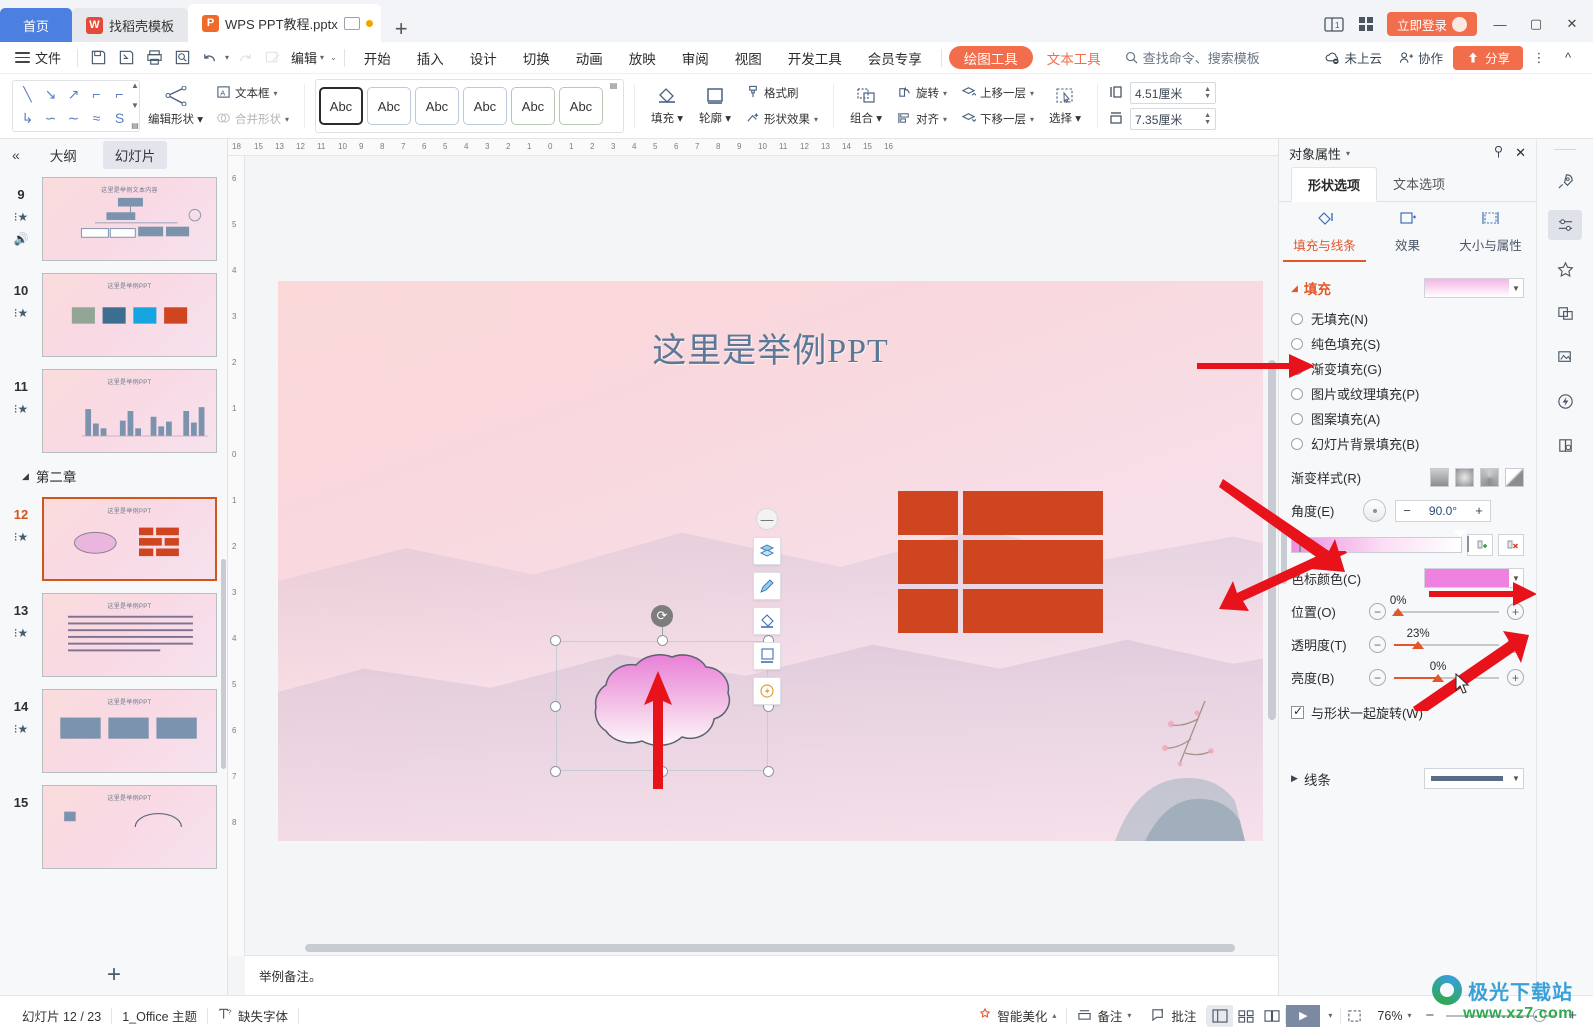 The height and width of the screenshot is (1035, 1593). I want to click on fill-option-picture: 图片或纹理填充(P), so click(1407, 393).